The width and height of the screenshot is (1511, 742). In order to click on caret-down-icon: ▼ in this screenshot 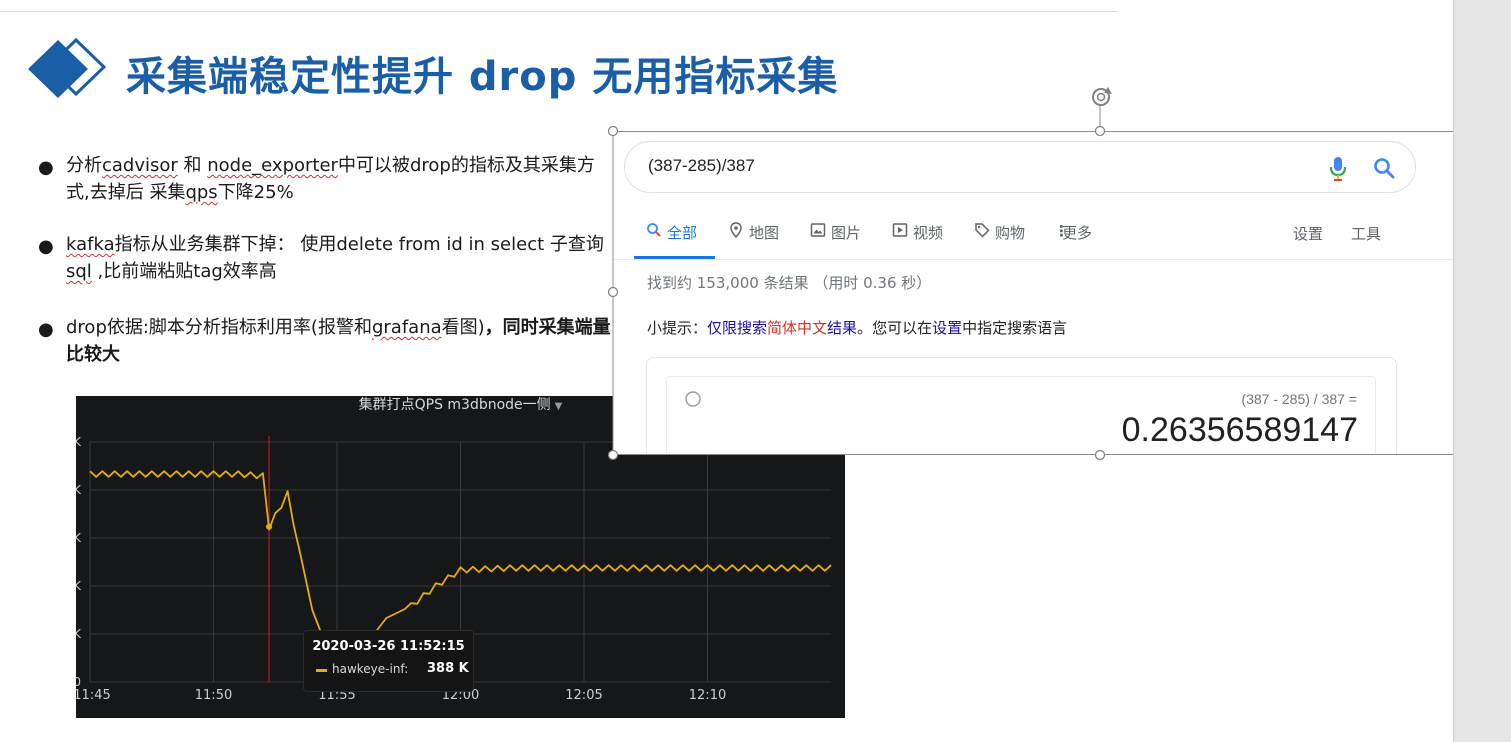, I will do `click(559, 407)`.